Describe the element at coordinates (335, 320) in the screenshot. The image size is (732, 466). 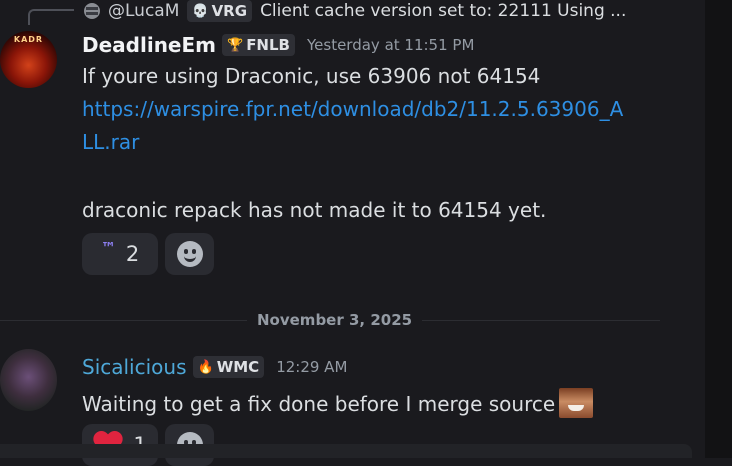
I see `date-divider-label: November 3, 2025` at that location.